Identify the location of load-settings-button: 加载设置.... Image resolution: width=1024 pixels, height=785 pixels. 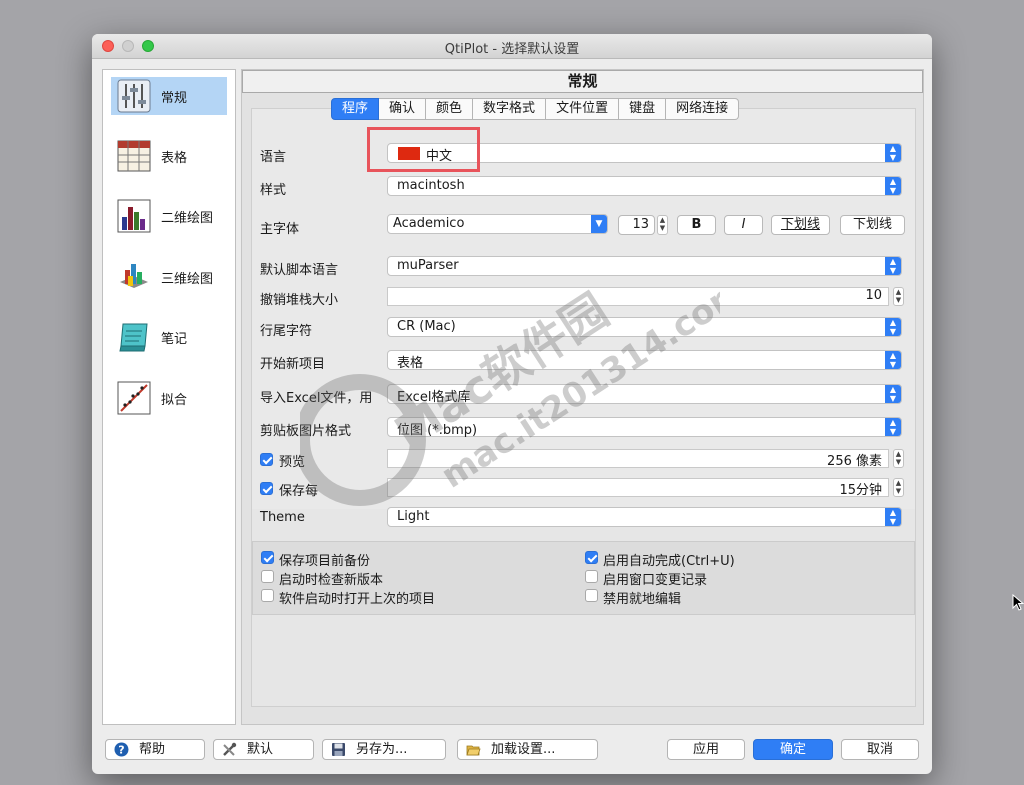
(527, 749).